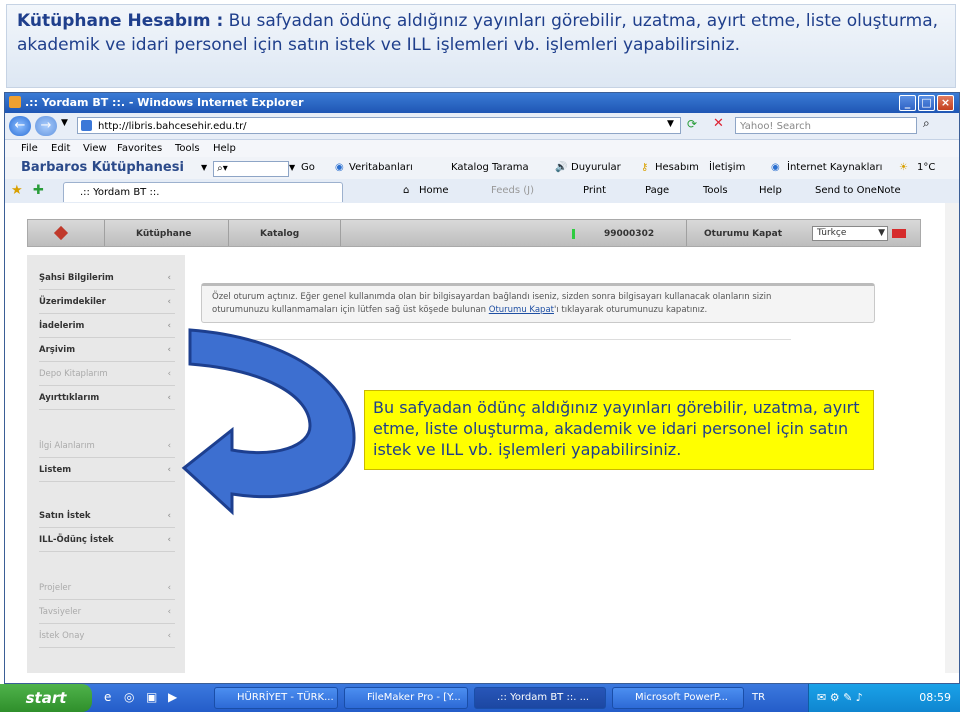 The width and height of the screenshot is (960, 712). Describe the element at coordinates (15, 102) in the screenshot. I see `ie-icon` at that location.